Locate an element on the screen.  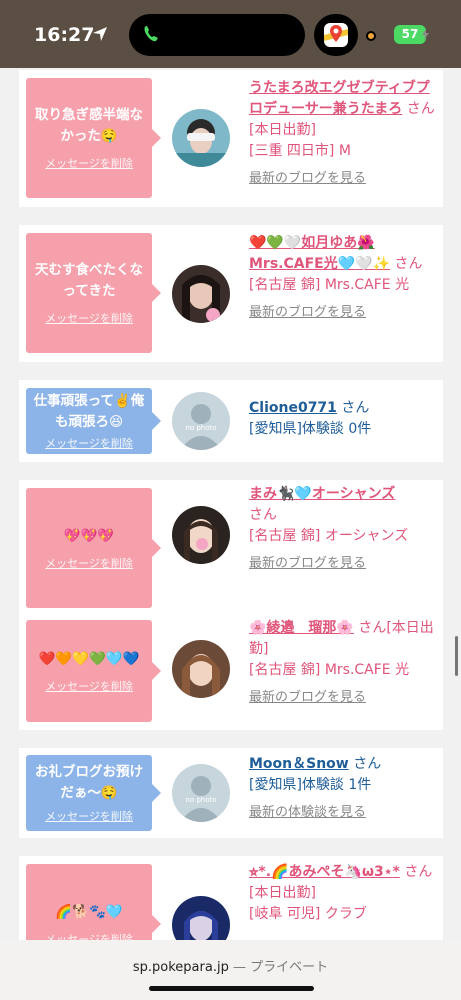
user-info: ⭐︎*.🌈あみぺそ🦄ω3⋆* さん[本日出勤] [岐阜 可児] クラブ is located at coordinates (343, 893).